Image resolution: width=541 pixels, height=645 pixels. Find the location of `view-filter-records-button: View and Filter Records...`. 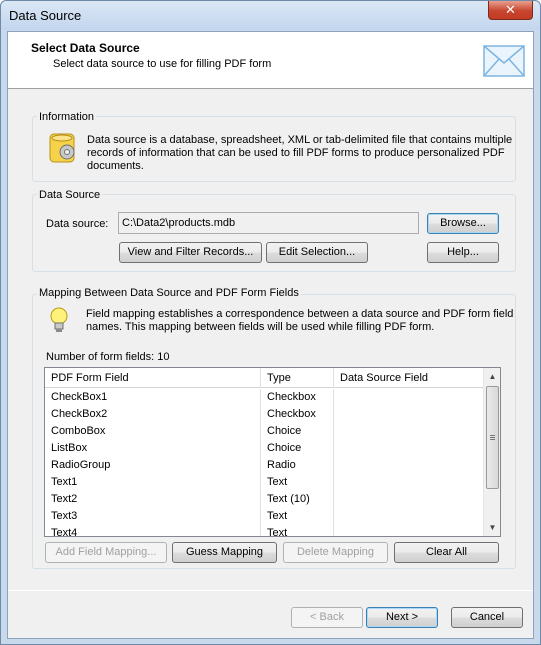

view-filter-records-button: View and Filter Records... is located at coordinates (190, 252).